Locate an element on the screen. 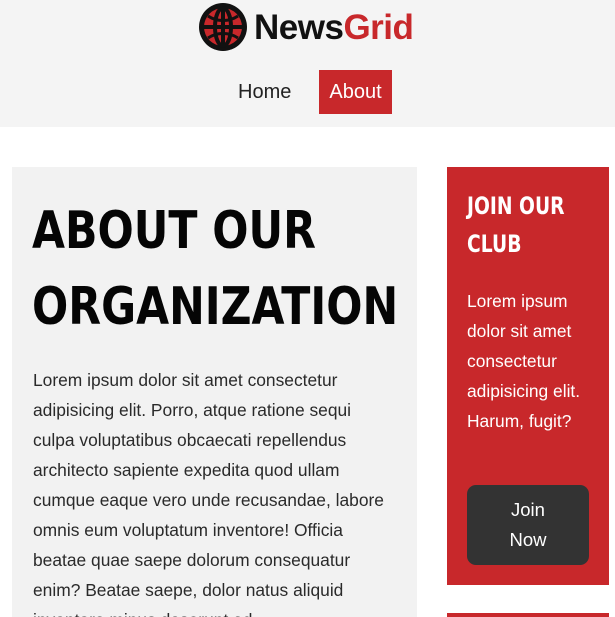 The width and height of the screenshot is (615, 617). nav-home-link: Home is located at coordinates (264, 92).